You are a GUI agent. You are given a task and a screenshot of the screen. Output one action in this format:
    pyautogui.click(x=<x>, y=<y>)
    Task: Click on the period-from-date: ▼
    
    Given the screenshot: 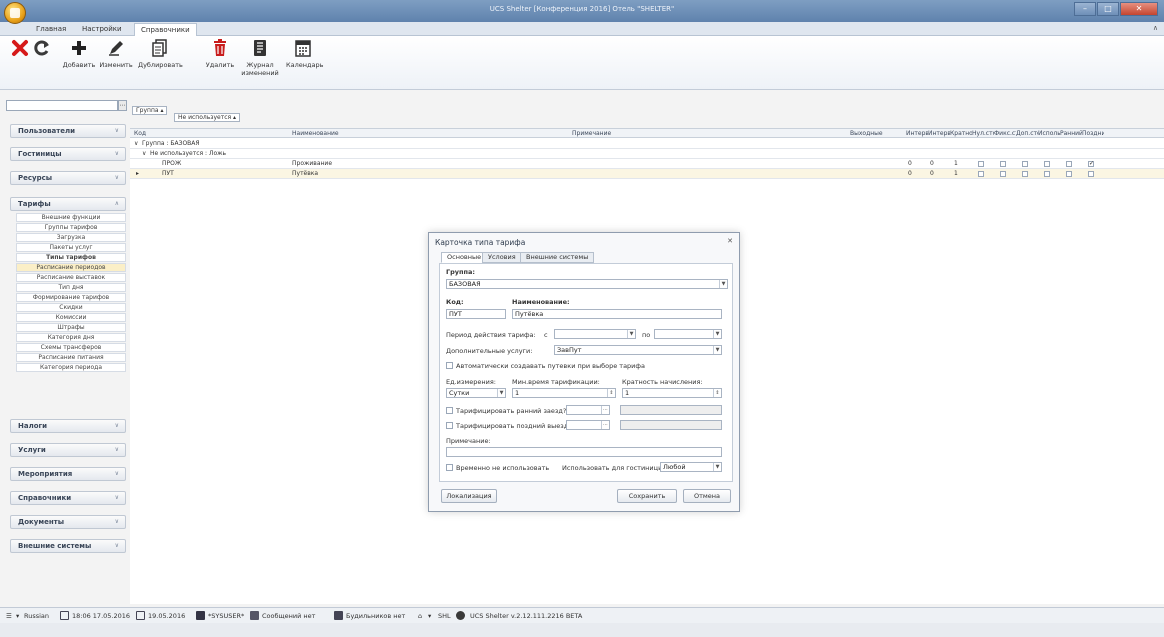 What is the action you would take?
    pyautogui.click(x=595, y=334)
    